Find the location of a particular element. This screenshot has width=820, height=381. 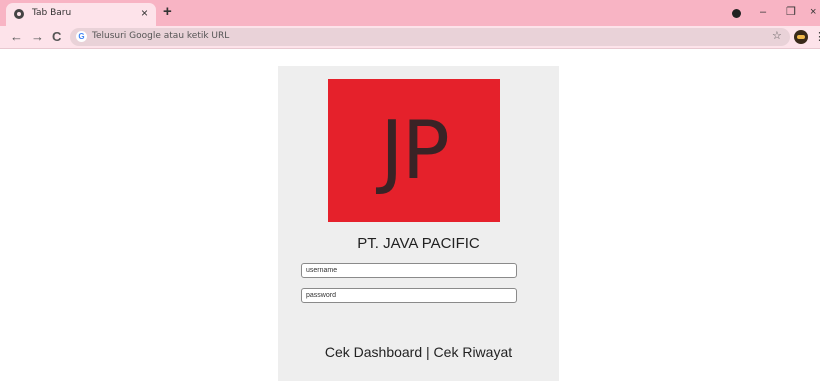

minimize-button: – is located at coordinates (763, 12).